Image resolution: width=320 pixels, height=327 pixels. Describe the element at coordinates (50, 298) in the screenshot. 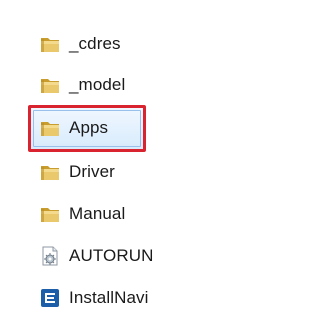

I see `application-icon` at that location.